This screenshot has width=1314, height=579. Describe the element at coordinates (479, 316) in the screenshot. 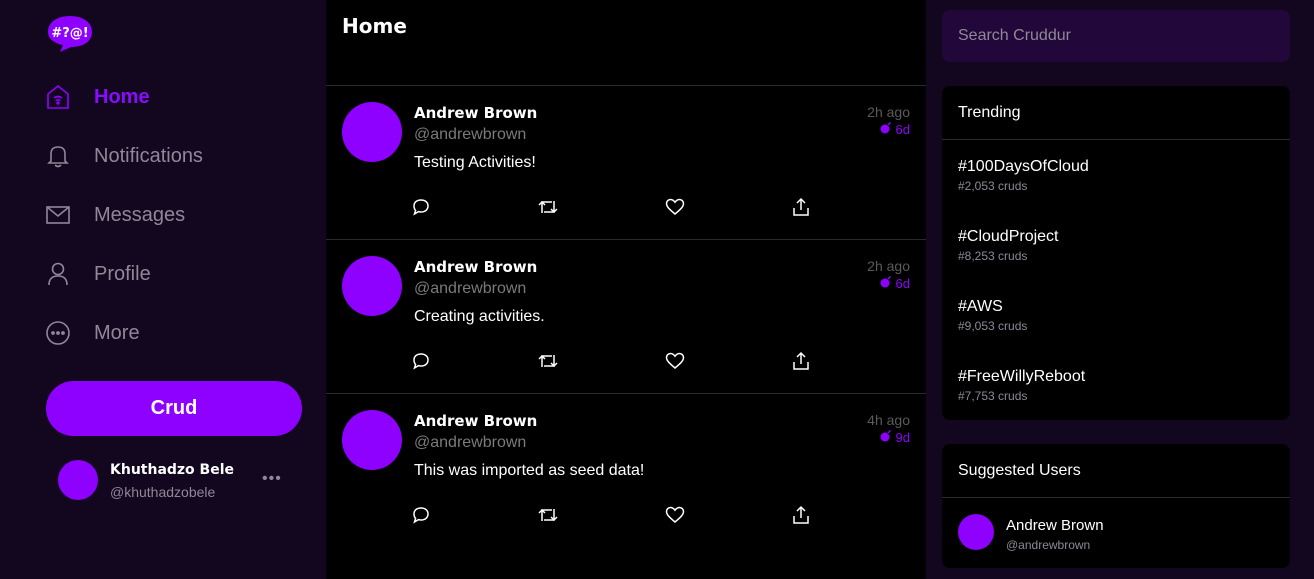

I see `activity-message: Creating activities.` at that location.